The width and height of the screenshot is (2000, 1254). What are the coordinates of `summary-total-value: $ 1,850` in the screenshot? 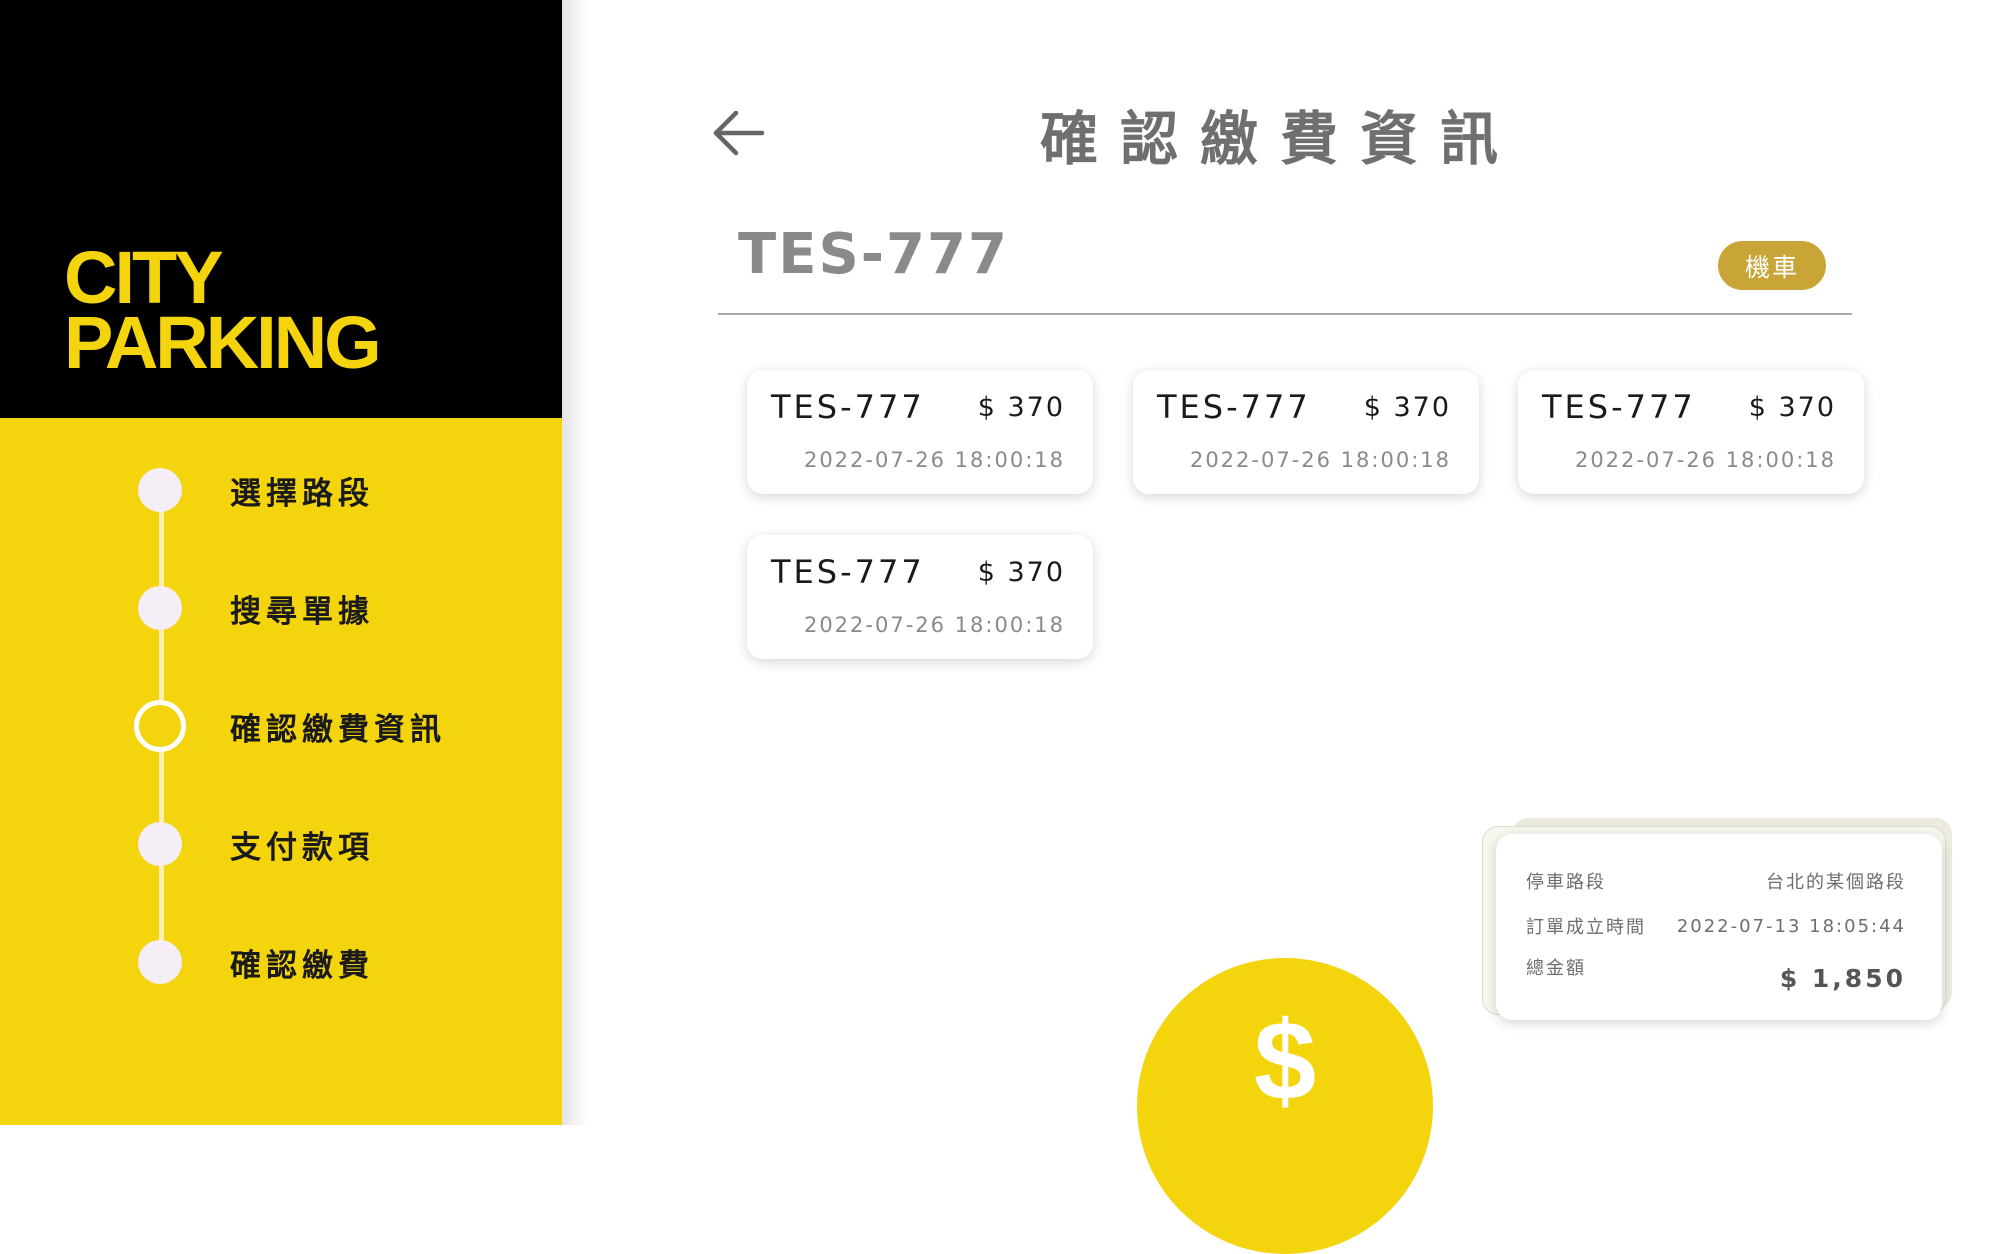 It's located at (1842, 978).